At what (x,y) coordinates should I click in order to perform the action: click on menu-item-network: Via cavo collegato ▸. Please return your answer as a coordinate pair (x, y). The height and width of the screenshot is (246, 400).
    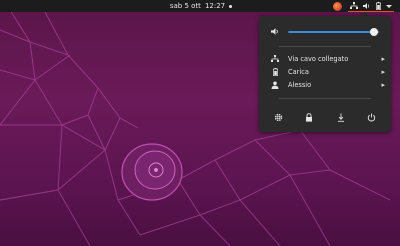
    Looking at the image, I should click on (328, 59).